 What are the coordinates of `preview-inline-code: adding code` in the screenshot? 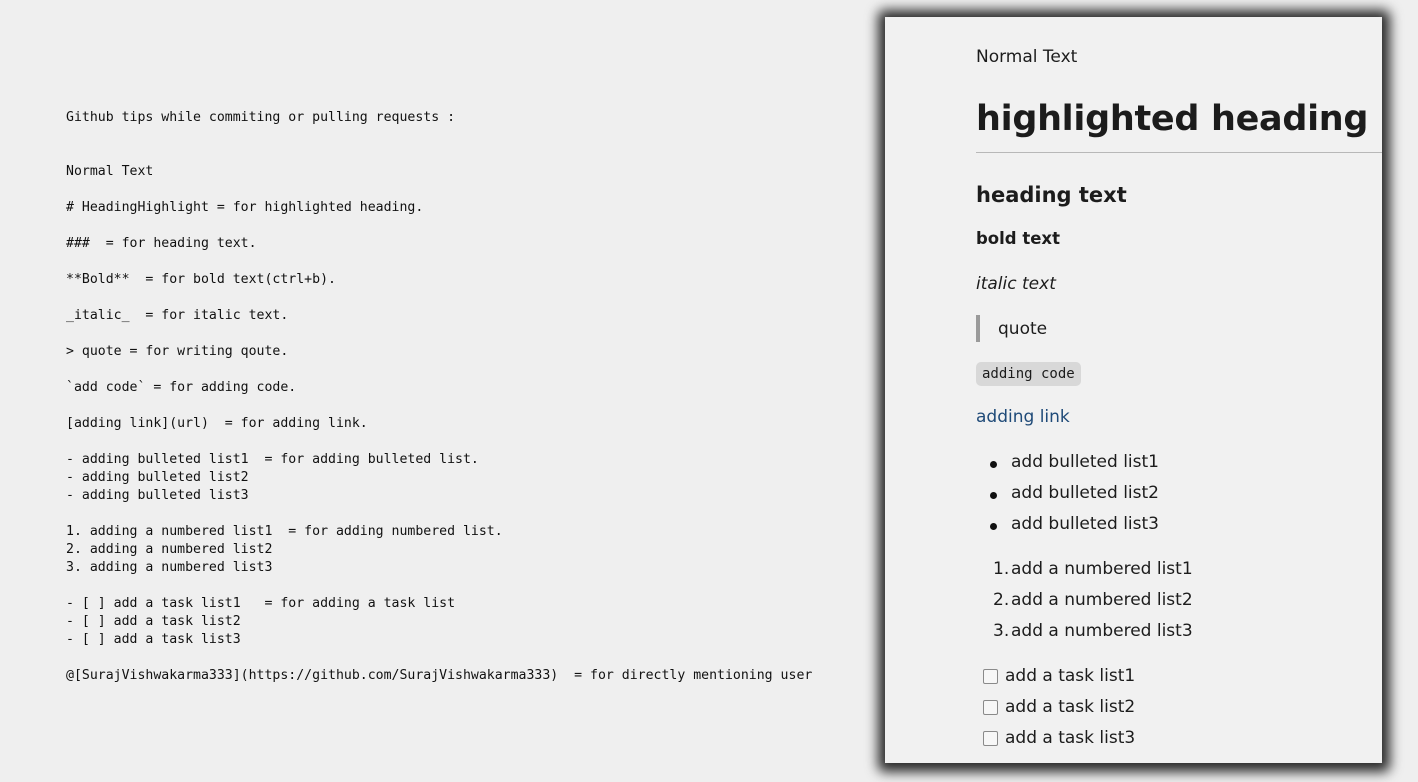 It's located at (1028, 374).